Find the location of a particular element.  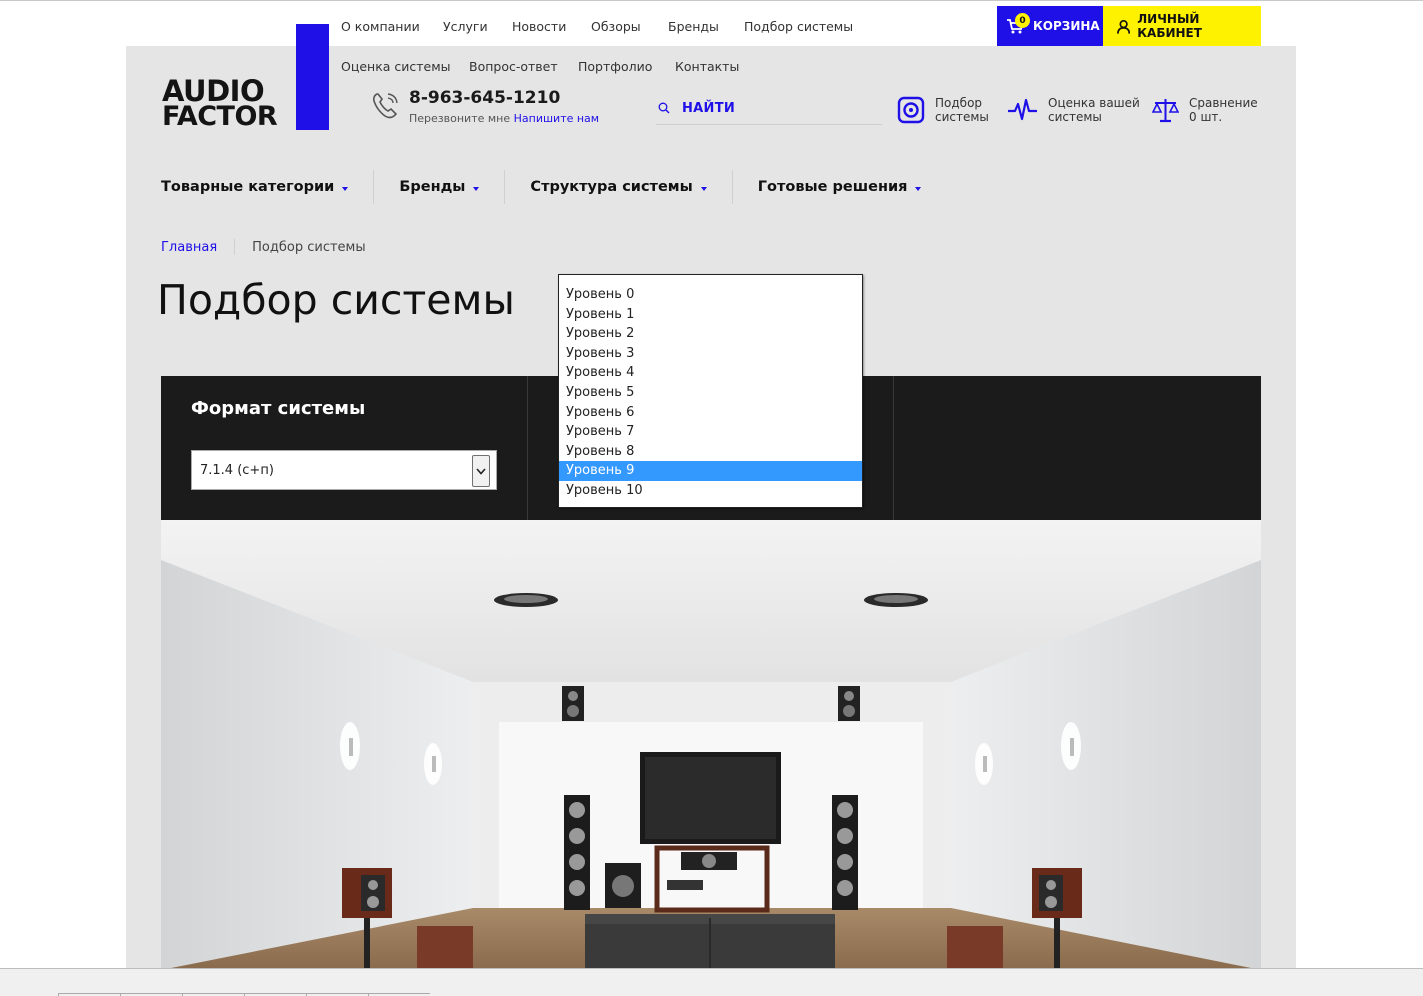

logo-line-2: FACTOR is located at coordinates (220, 116).